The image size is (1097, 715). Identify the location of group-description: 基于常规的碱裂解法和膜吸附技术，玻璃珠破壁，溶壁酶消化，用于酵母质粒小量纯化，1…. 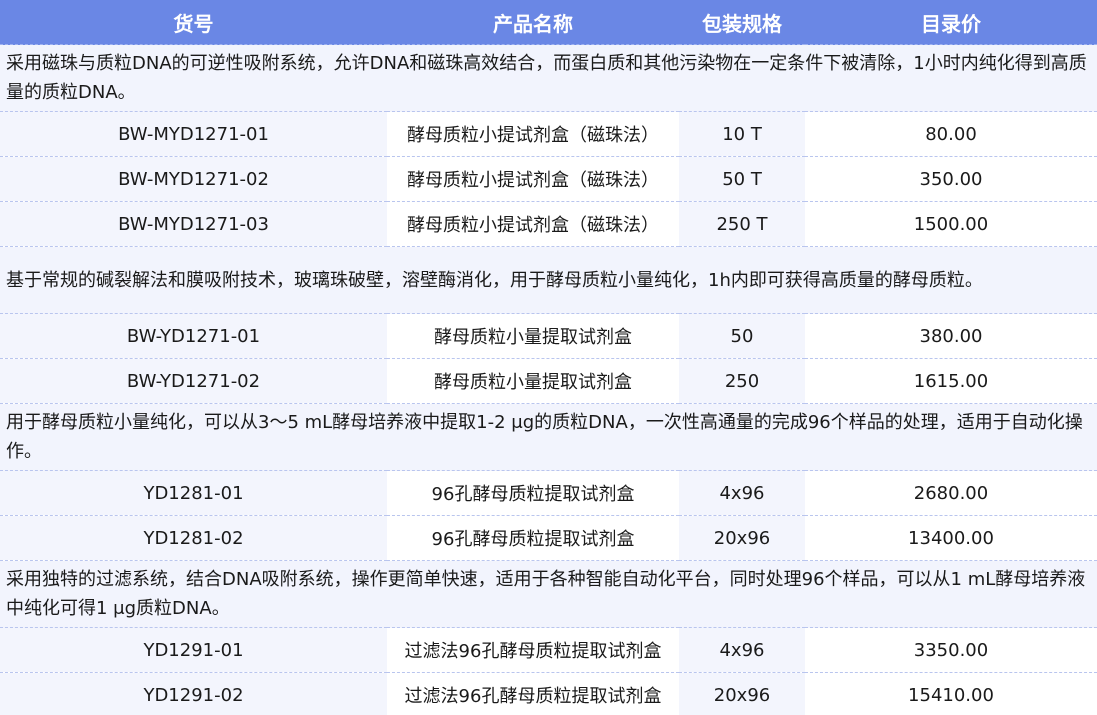
(548, 280).